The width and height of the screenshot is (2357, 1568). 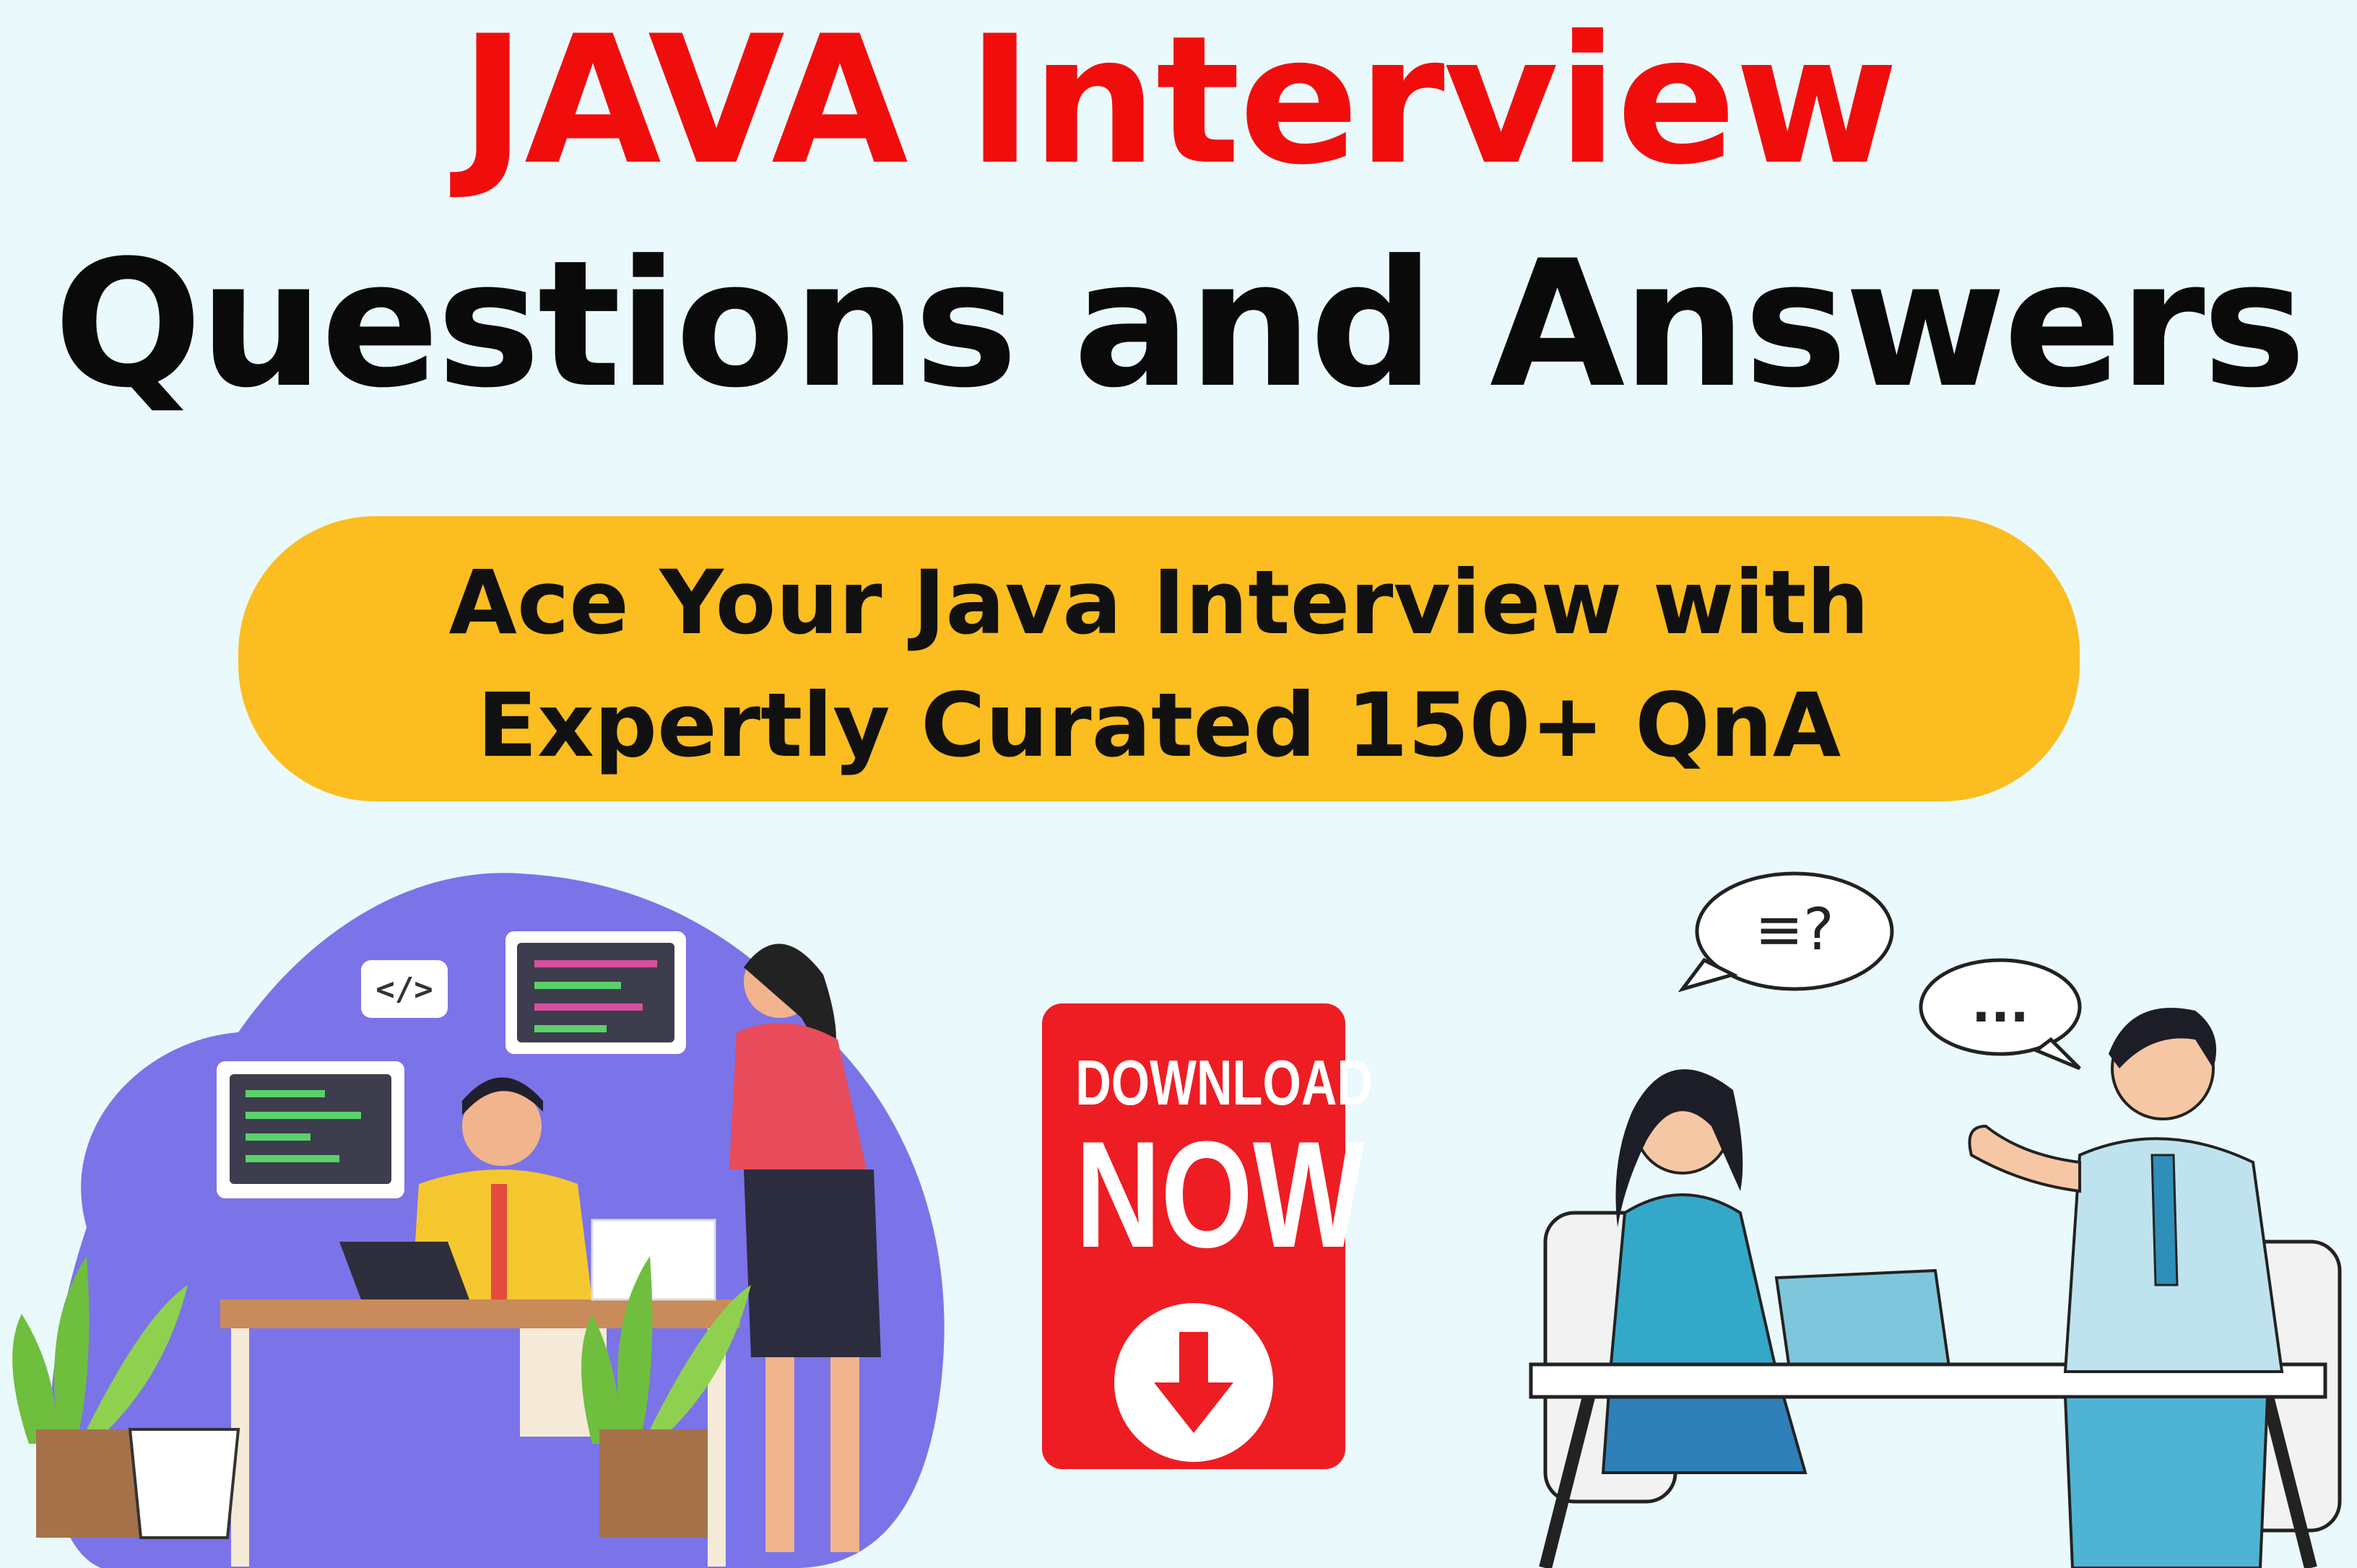 What do you see at coordinates (405, 989) in the screenshot?
I see `code-tag-text: </>` at bounding box center [405, 989].